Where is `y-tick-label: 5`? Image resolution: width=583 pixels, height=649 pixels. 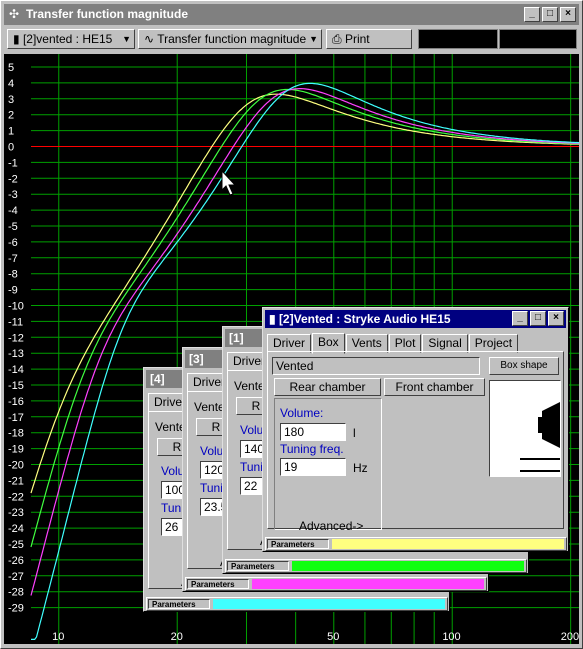
y-tick-label: 5 is located at coordinates (11, 68).